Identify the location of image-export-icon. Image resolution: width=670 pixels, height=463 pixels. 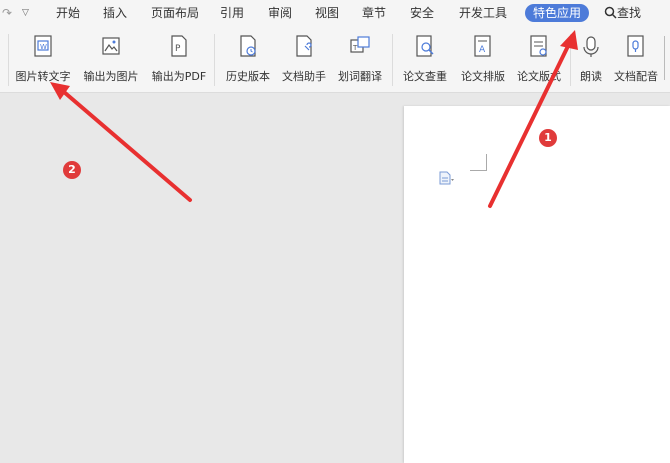
(111, 46).